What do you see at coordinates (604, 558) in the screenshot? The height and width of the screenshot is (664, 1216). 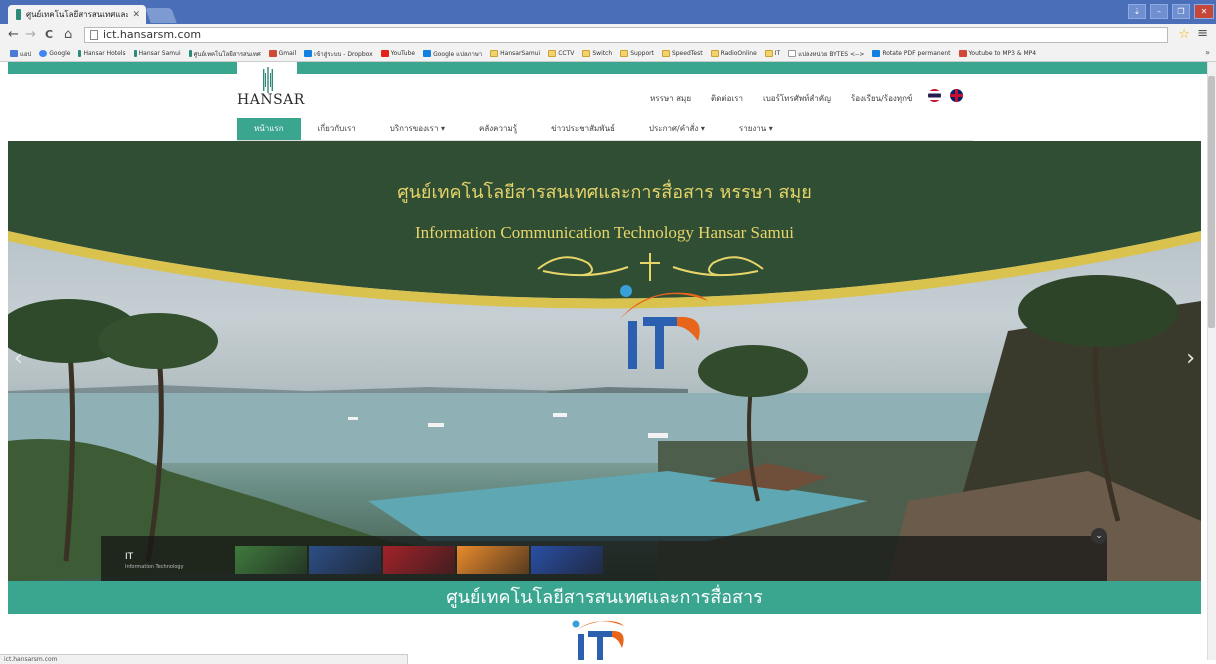 I see `slider-thumbnail-bar: IT Information Technology` at bounding box center [604, 558].